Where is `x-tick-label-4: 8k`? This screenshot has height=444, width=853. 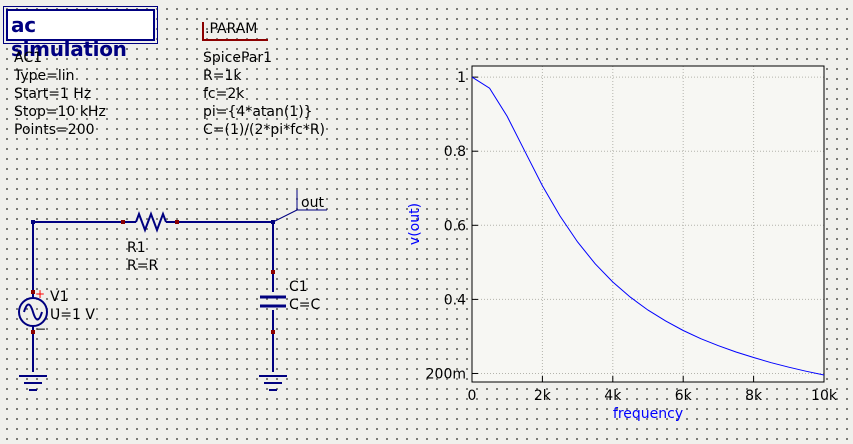 x-tick-label-4: 8k is located at coordinates (754, 396).